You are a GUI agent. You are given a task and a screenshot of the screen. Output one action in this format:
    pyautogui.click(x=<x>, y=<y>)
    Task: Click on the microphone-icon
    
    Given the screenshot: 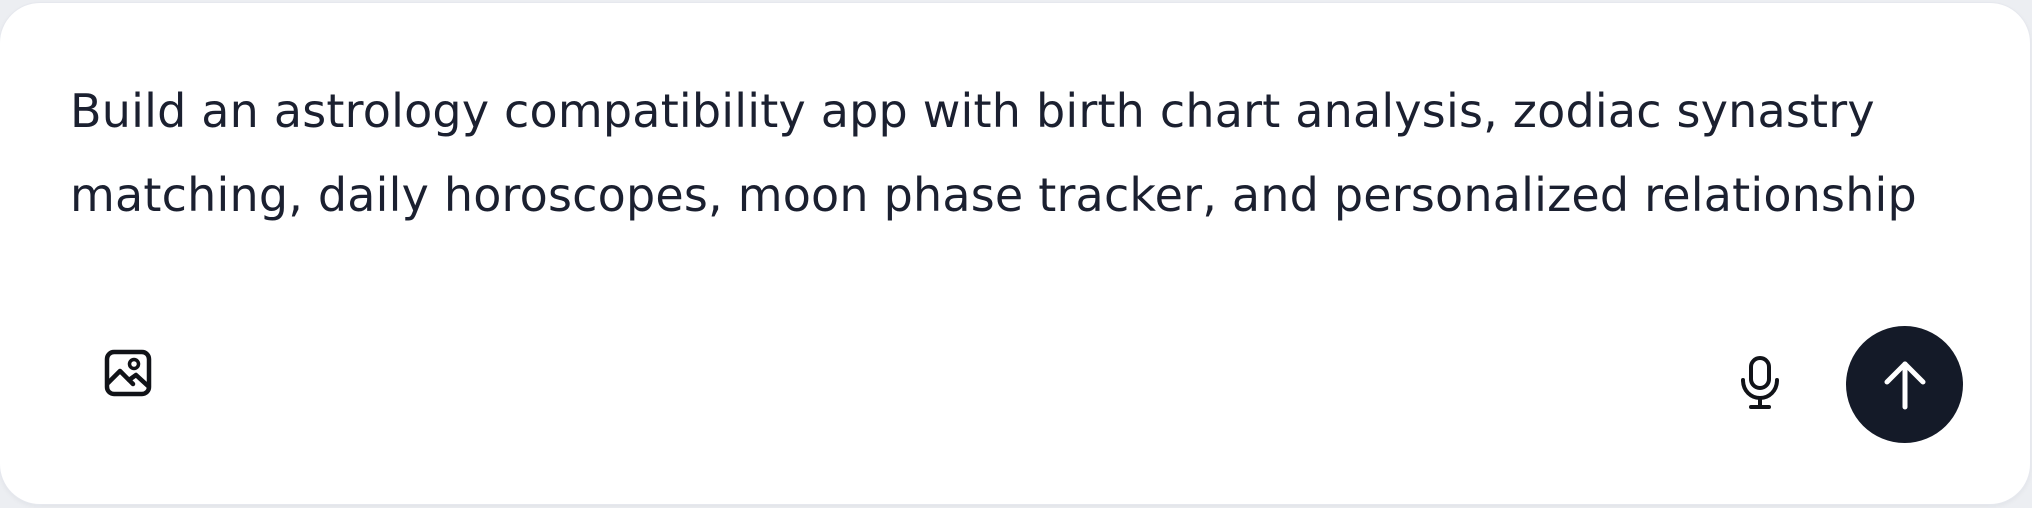 What is the action you would take?
    pyautogui.click(x=1760, y=382)
    